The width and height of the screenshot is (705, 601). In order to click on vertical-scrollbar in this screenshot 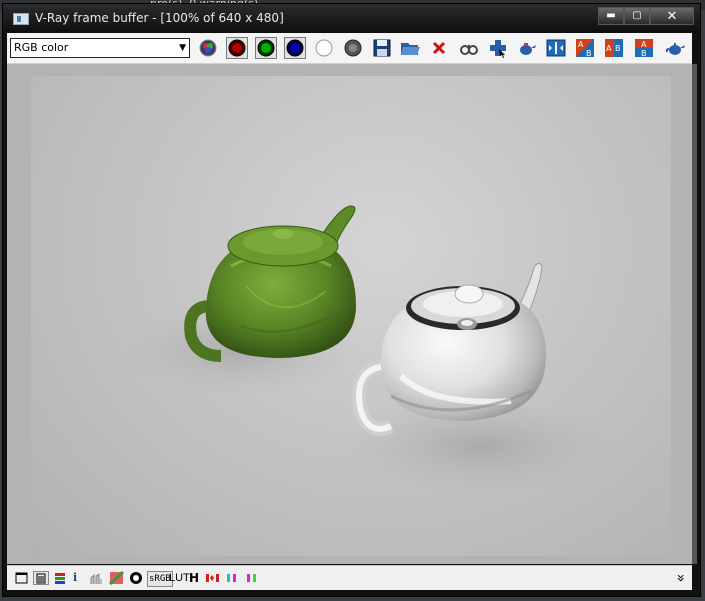, I will do `click(694, 314)`.